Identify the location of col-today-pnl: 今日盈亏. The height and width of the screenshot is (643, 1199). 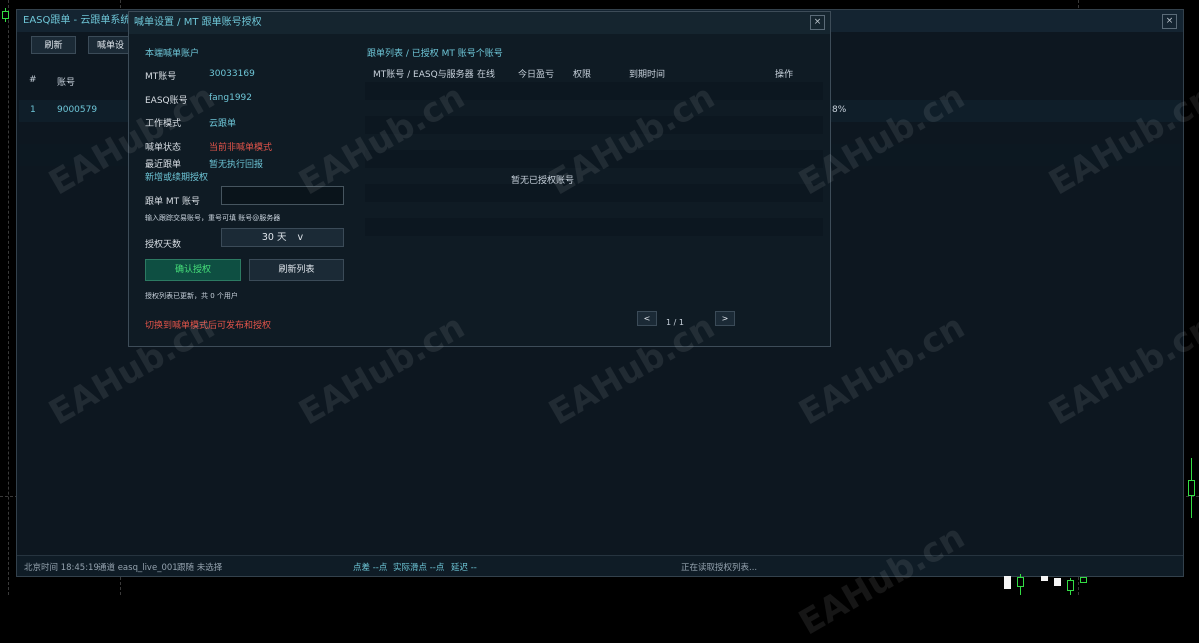
(536, 75).